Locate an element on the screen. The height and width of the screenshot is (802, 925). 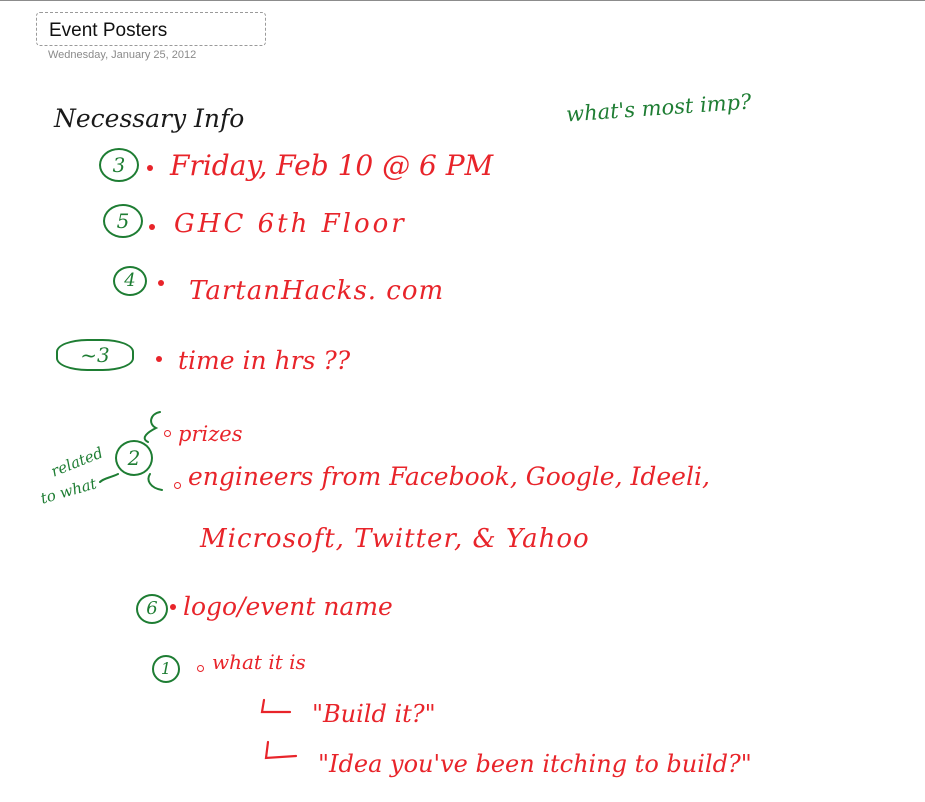
rank-circle: 3 is located at coordinates (119, 165).